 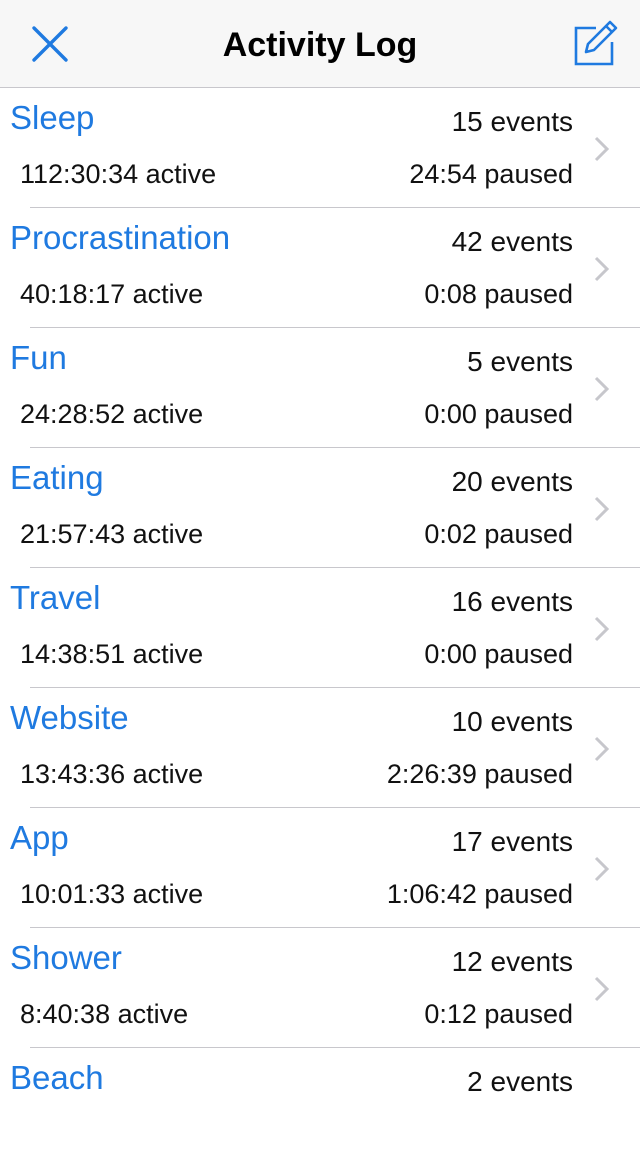 I want to click on active-time: 8:40:38 active, so click(x=104, y=1014).